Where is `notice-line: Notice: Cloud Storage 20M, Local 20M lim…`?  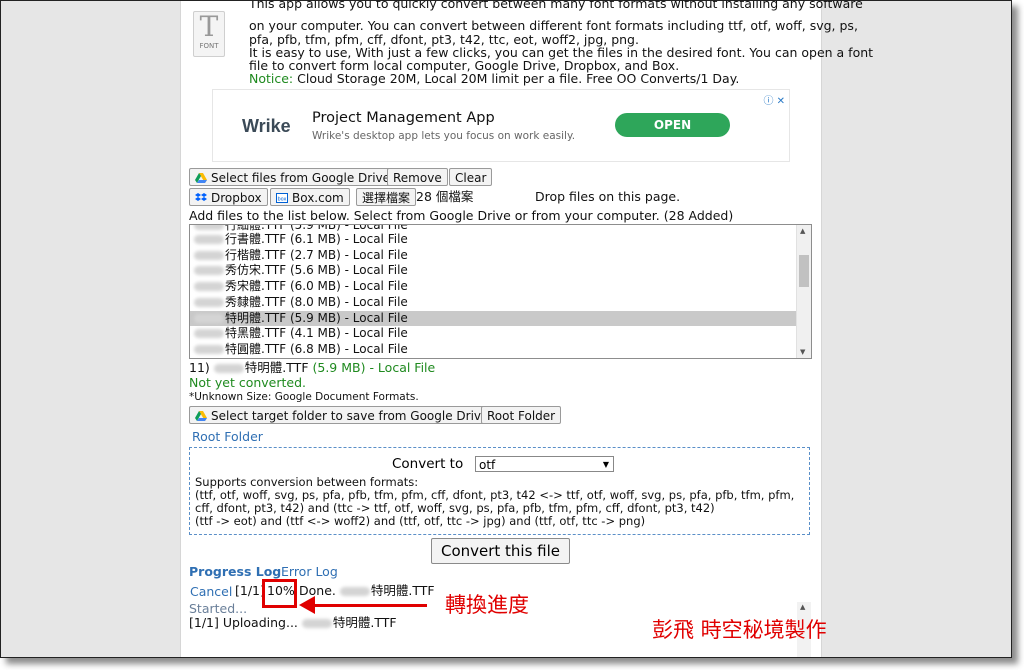 notice-line: Notice: Cloud Storage 20M, Local 20M lim… is located at coordinates (494, 79).